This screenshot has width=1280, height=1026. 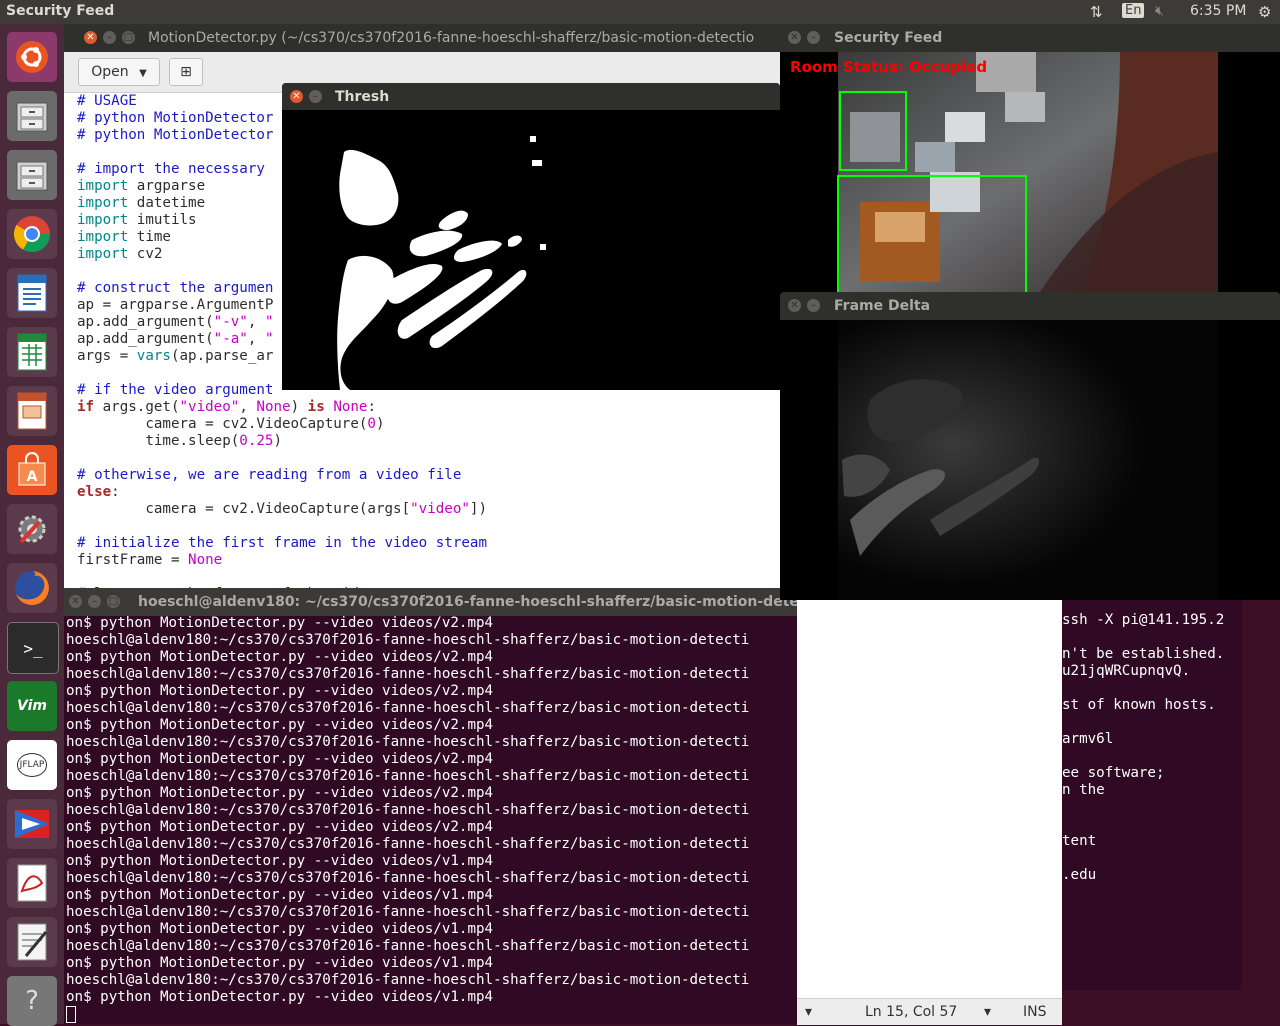 What do you see at coordinates (32, 411) in the screenshot?
I see `presentation-icon` at bounding box center [32, 411].